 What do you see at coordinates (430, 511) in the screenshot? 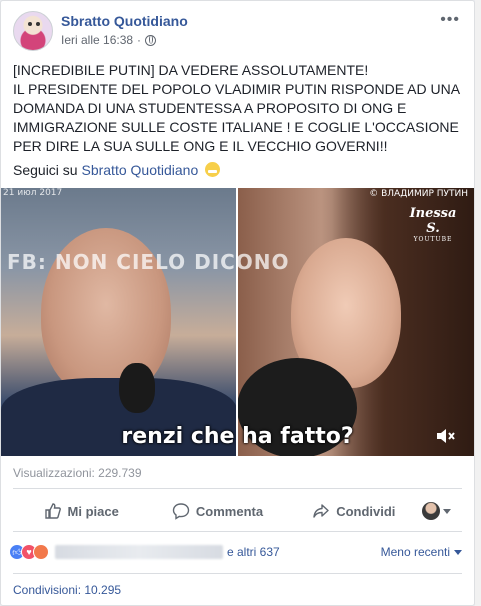
I see `user-avatar` at bounding box center [430, 511].